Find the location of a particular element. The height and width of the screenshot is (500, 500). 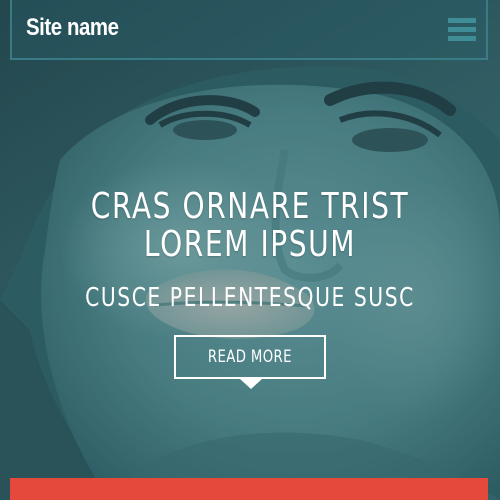

read-more-label: READ MORE is located at coordinates (250, 357).